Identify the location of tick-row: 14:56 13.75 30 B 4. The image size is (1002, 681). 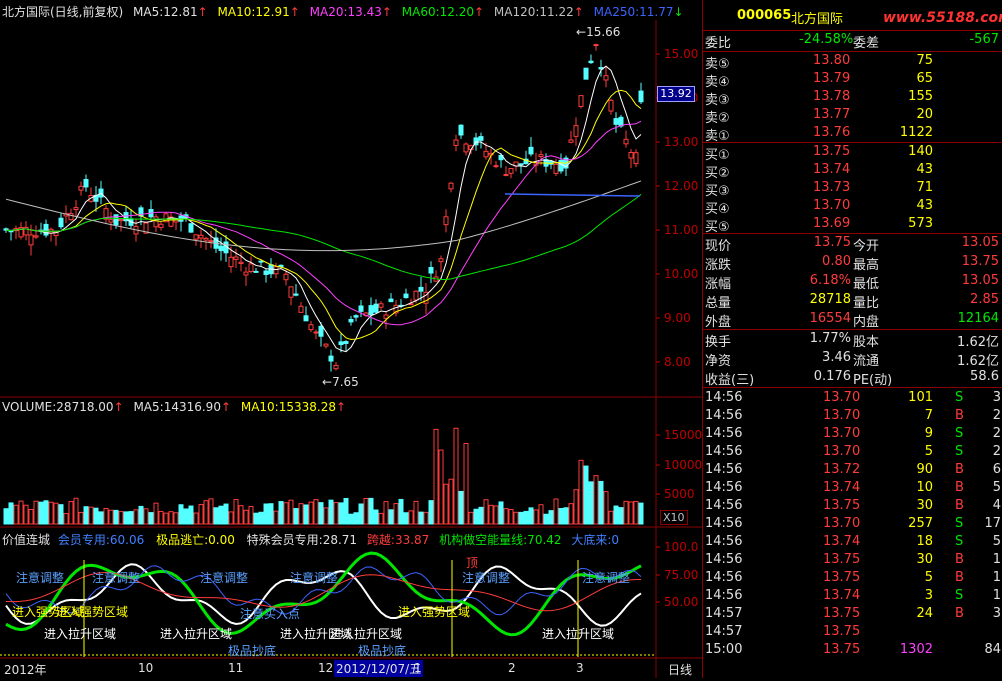
(852, 505).